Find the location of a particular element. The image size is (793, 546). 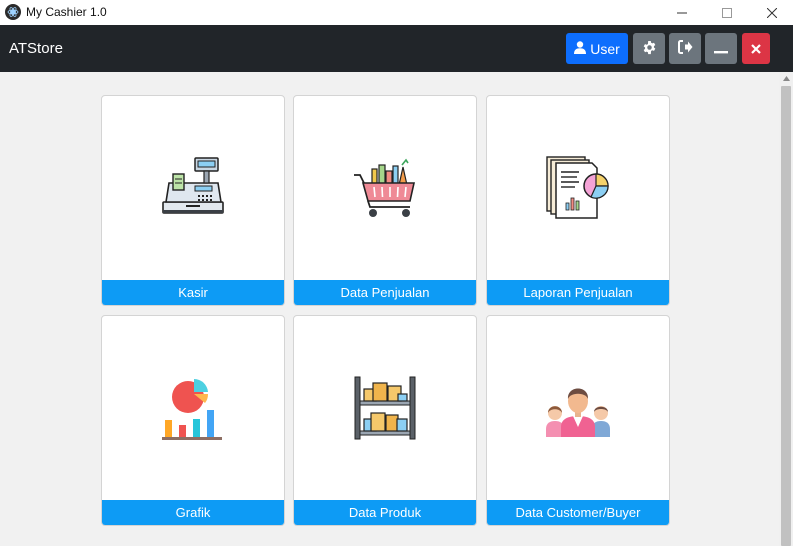

menu-card-data-penjualan: Data Penjualan is located at coordinates (385, 200).